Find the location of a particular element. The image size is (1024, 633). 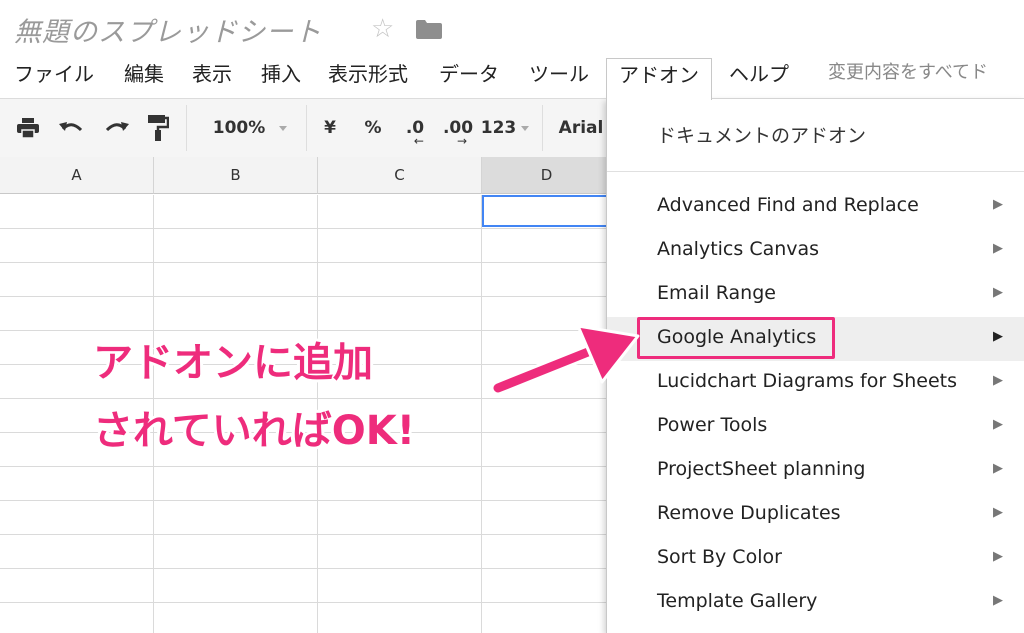

undo-icon is located at coordinates (71, 127).